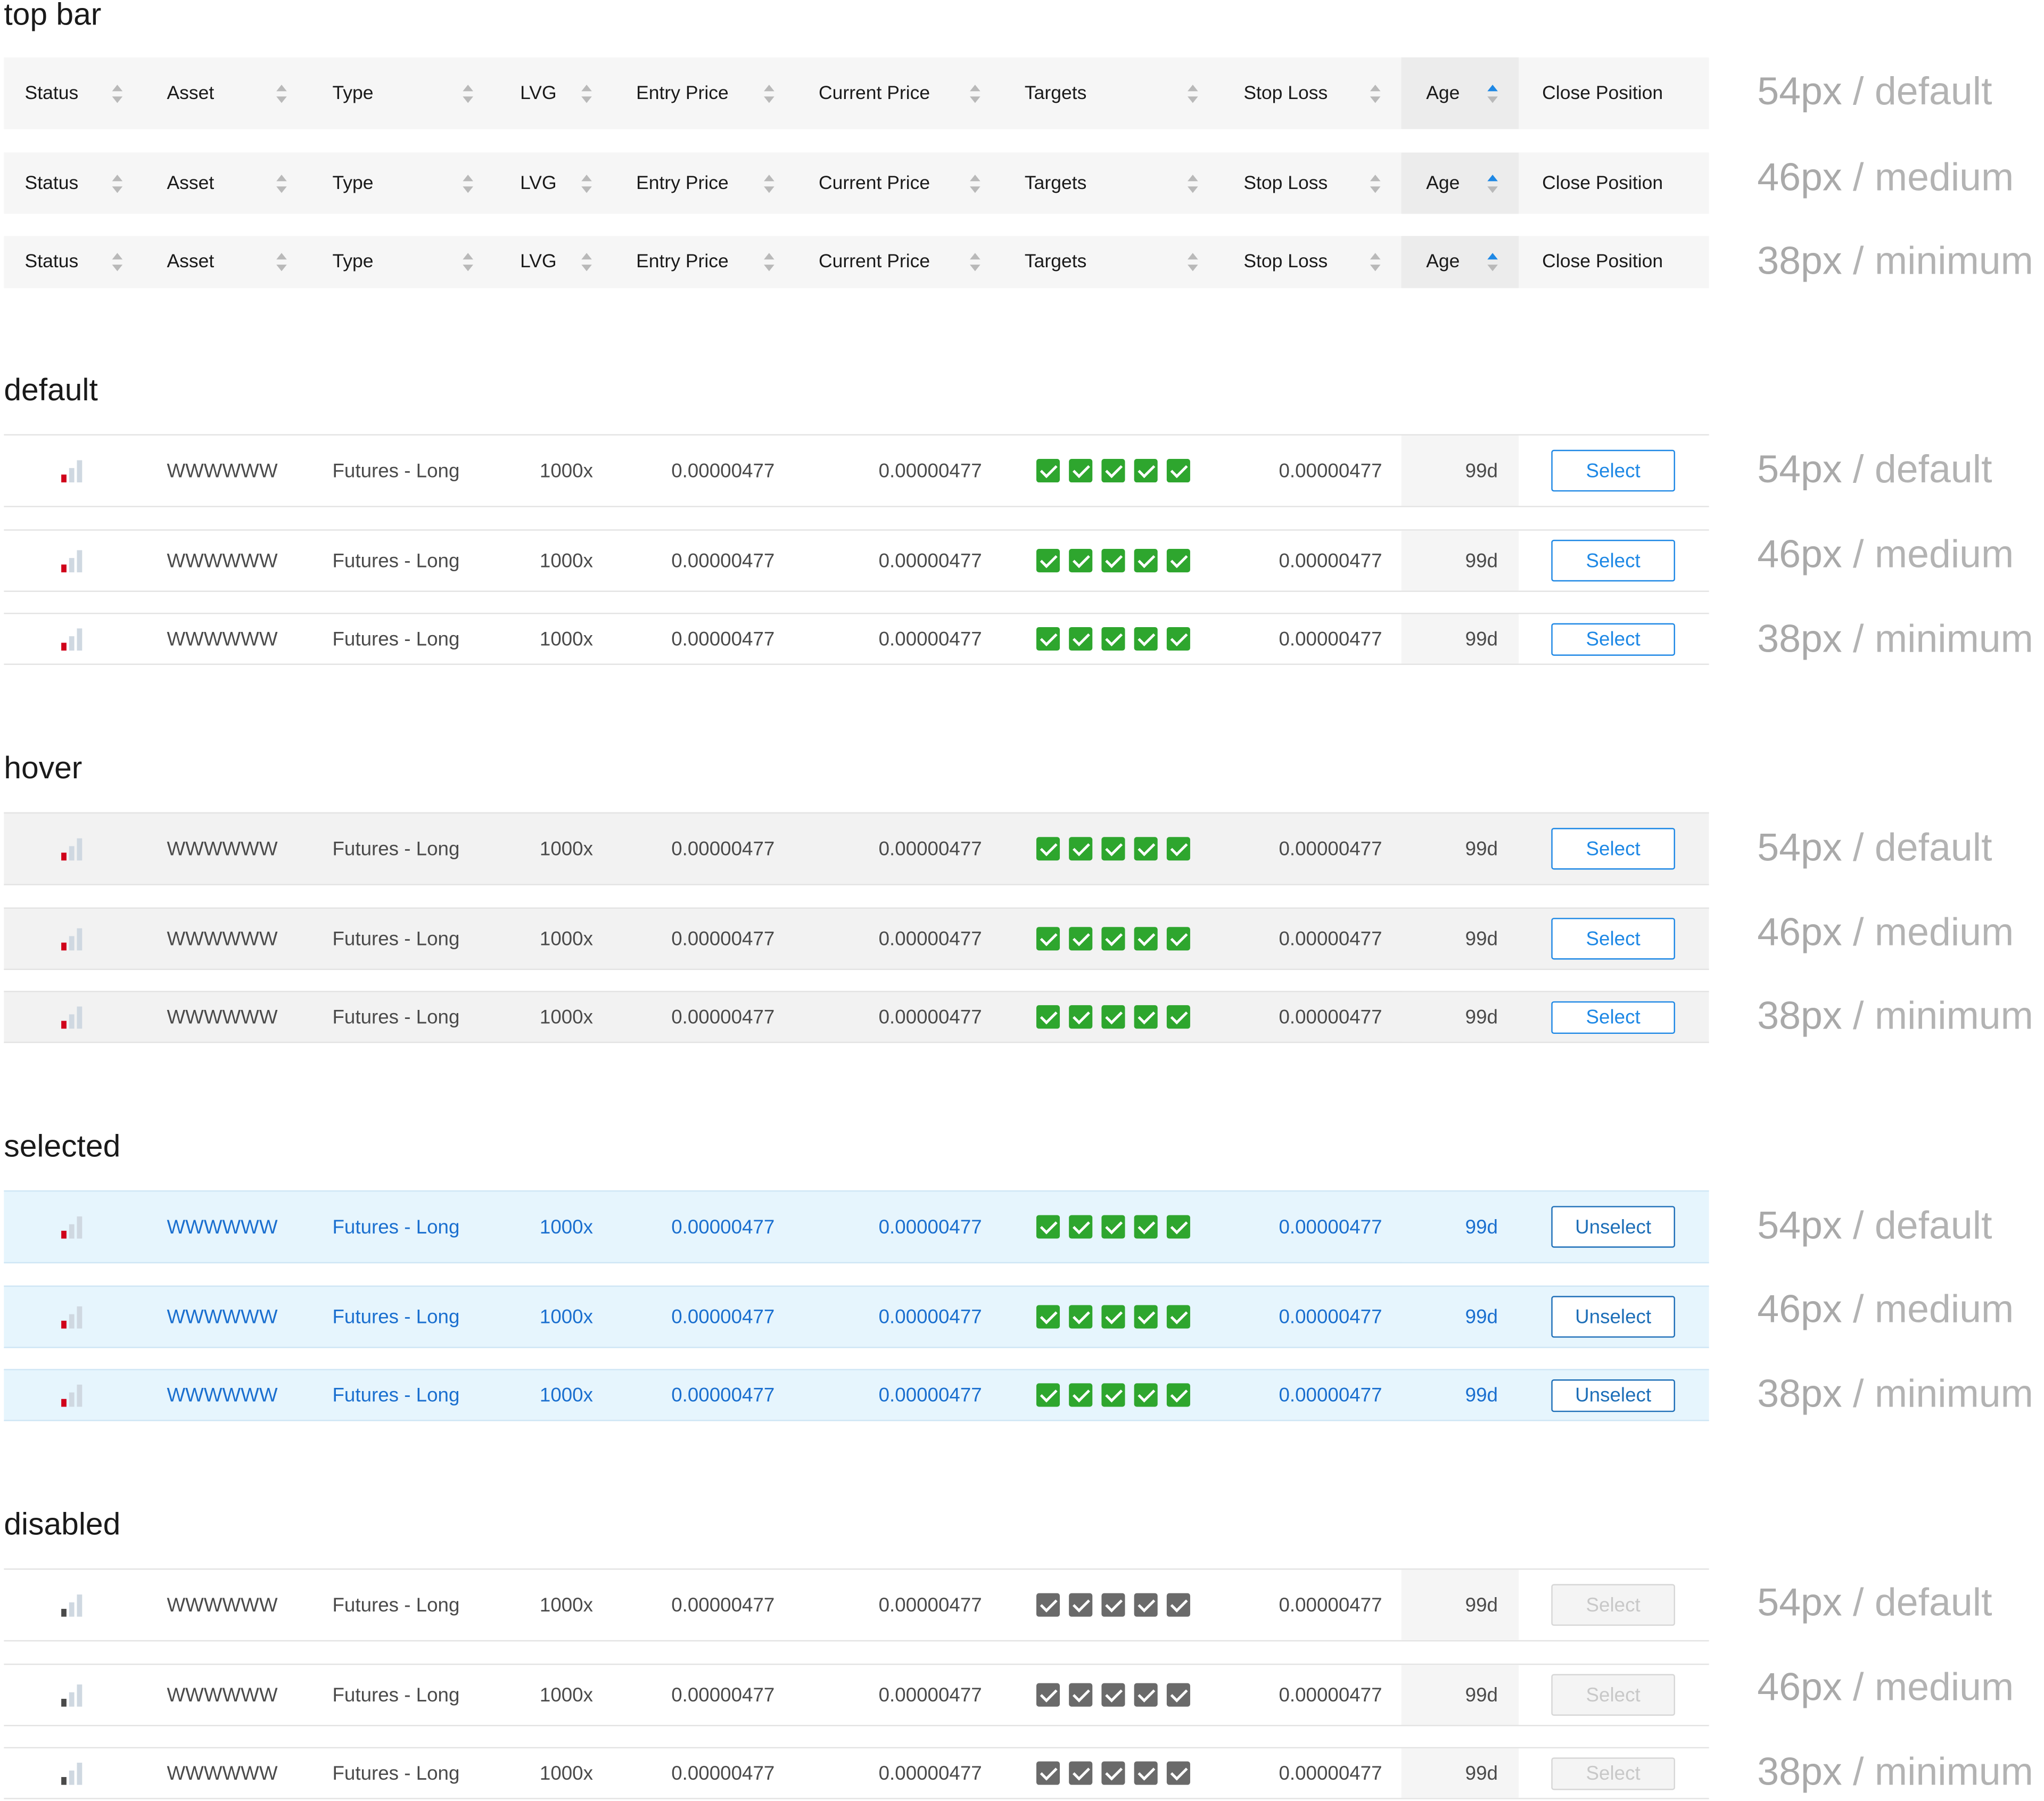  What do you see at coordinates (1933, 470) in the screenshot?
I see `size-name: default` at bounding box center [1933, 470].